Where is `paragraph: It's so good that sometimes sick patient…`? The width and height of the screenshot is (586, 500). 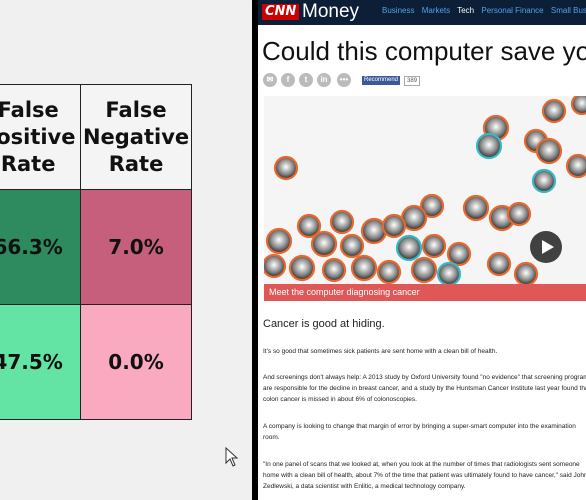
paragraph: It's so good that sometimes sick patient… is located at coordinates (380, 351).